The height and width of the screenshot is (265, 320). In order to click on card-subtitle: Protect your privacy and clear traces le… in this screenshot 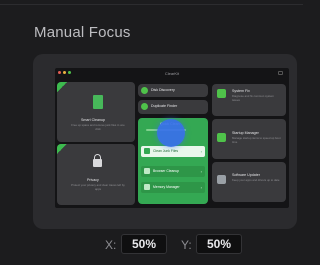, I will do `click(98, 187)`.